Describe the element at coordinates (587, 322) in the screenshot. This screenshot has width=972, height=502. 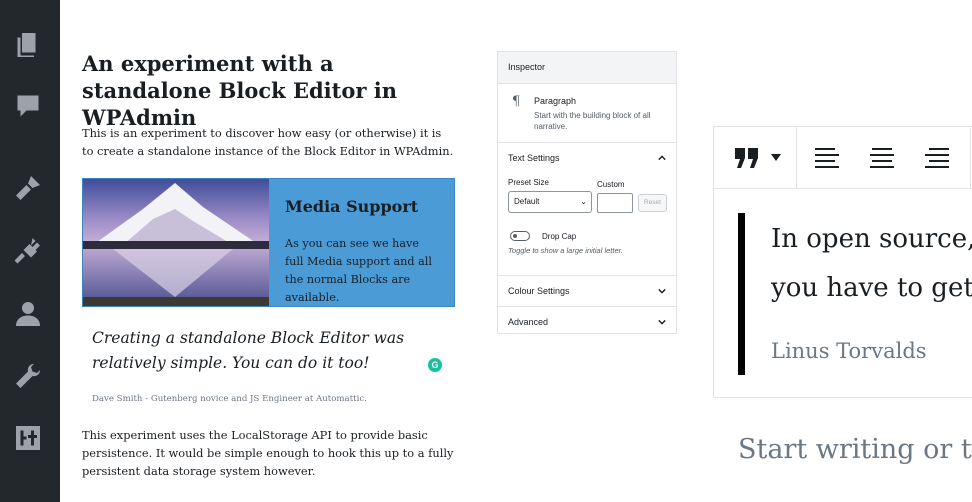
I see `advanced-panel: Advanced` at that location.